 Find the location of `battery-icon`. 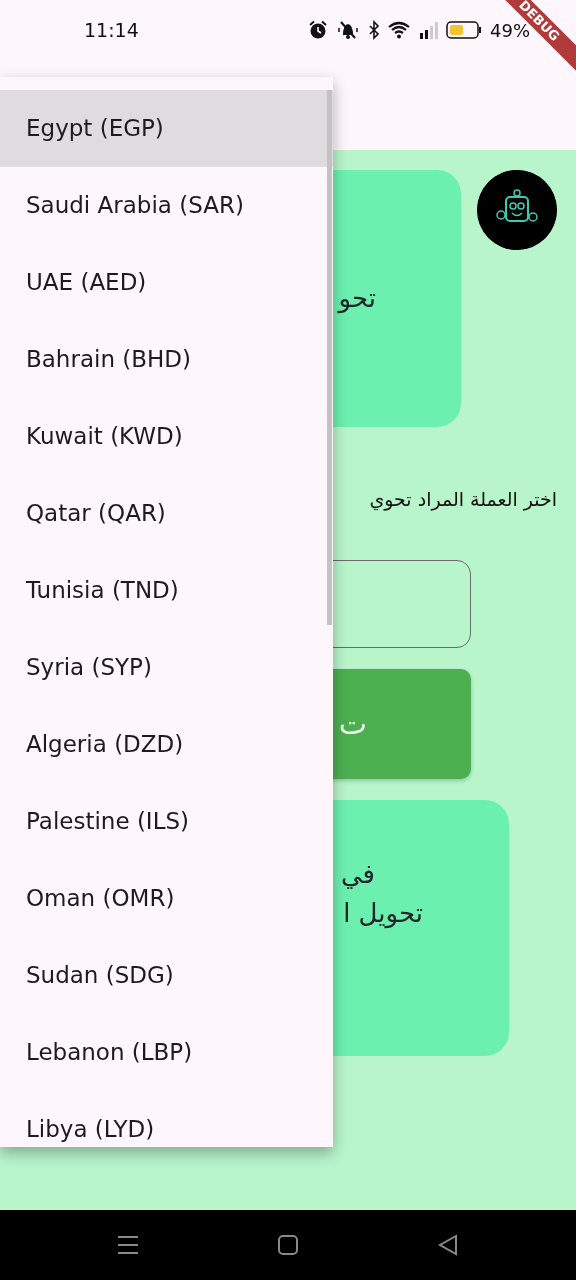

battery-icon is located at coordinates (464, 30).